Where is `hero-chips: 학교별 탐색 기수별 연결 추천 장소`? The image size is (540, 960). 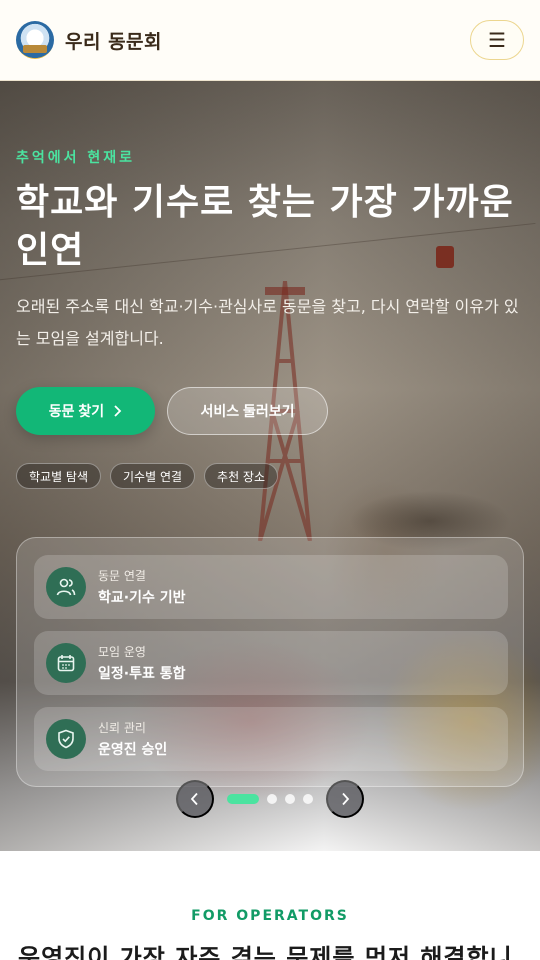 hero-chips: 학교별 탐색 기수별 연결 추천 장소 is located at coordinates (147, 476).